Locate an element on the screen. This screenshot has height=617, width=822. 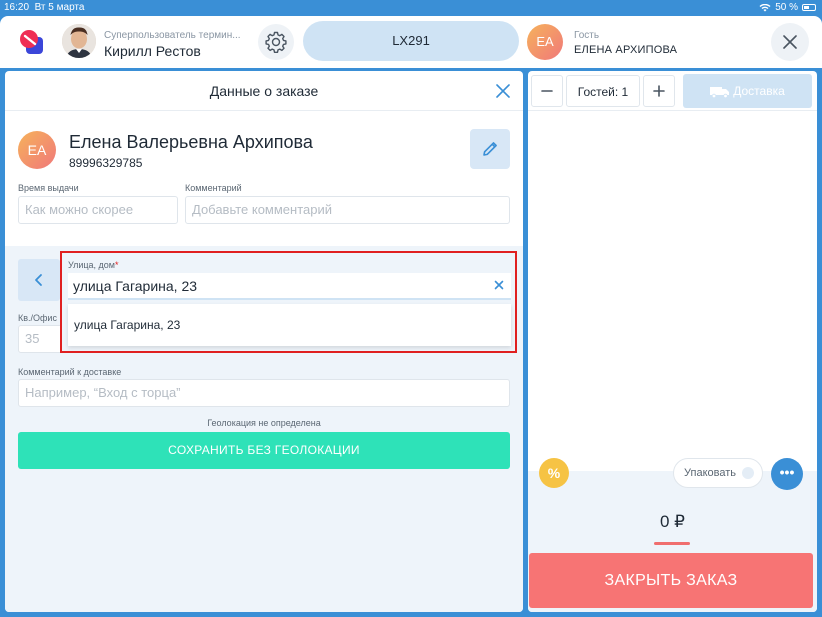
total-underline is located at coordinates (672, 543).